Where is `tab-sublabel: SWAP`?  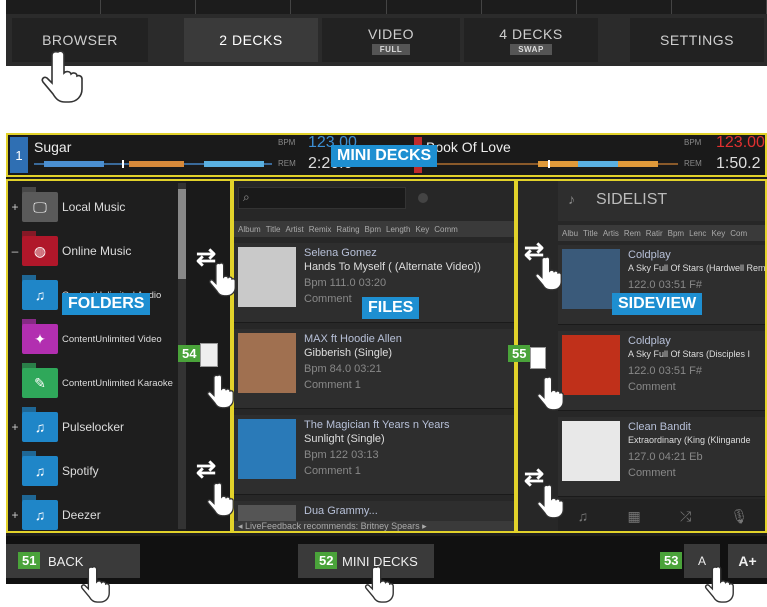 tab-sublabel: SWAP is located at coordinates (531, 49).